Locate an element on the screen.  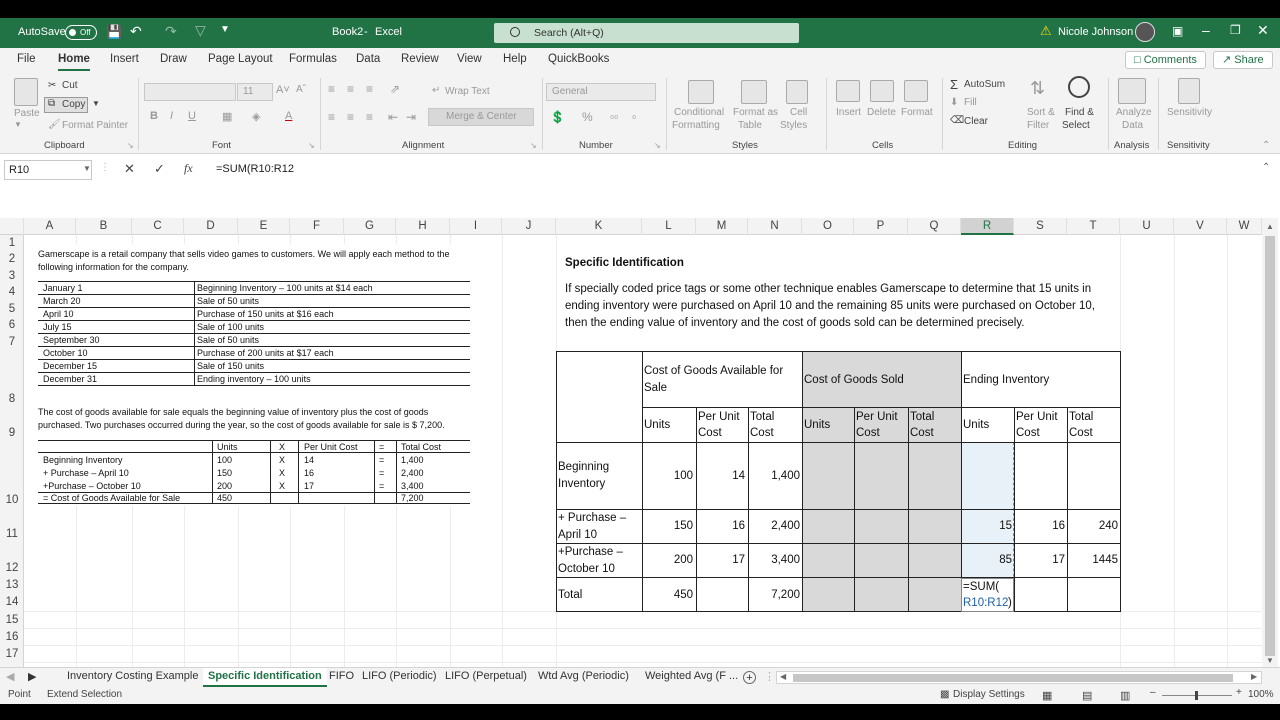
tab-scroll-left-icon: ◀ is located at coordinates (10, 676).